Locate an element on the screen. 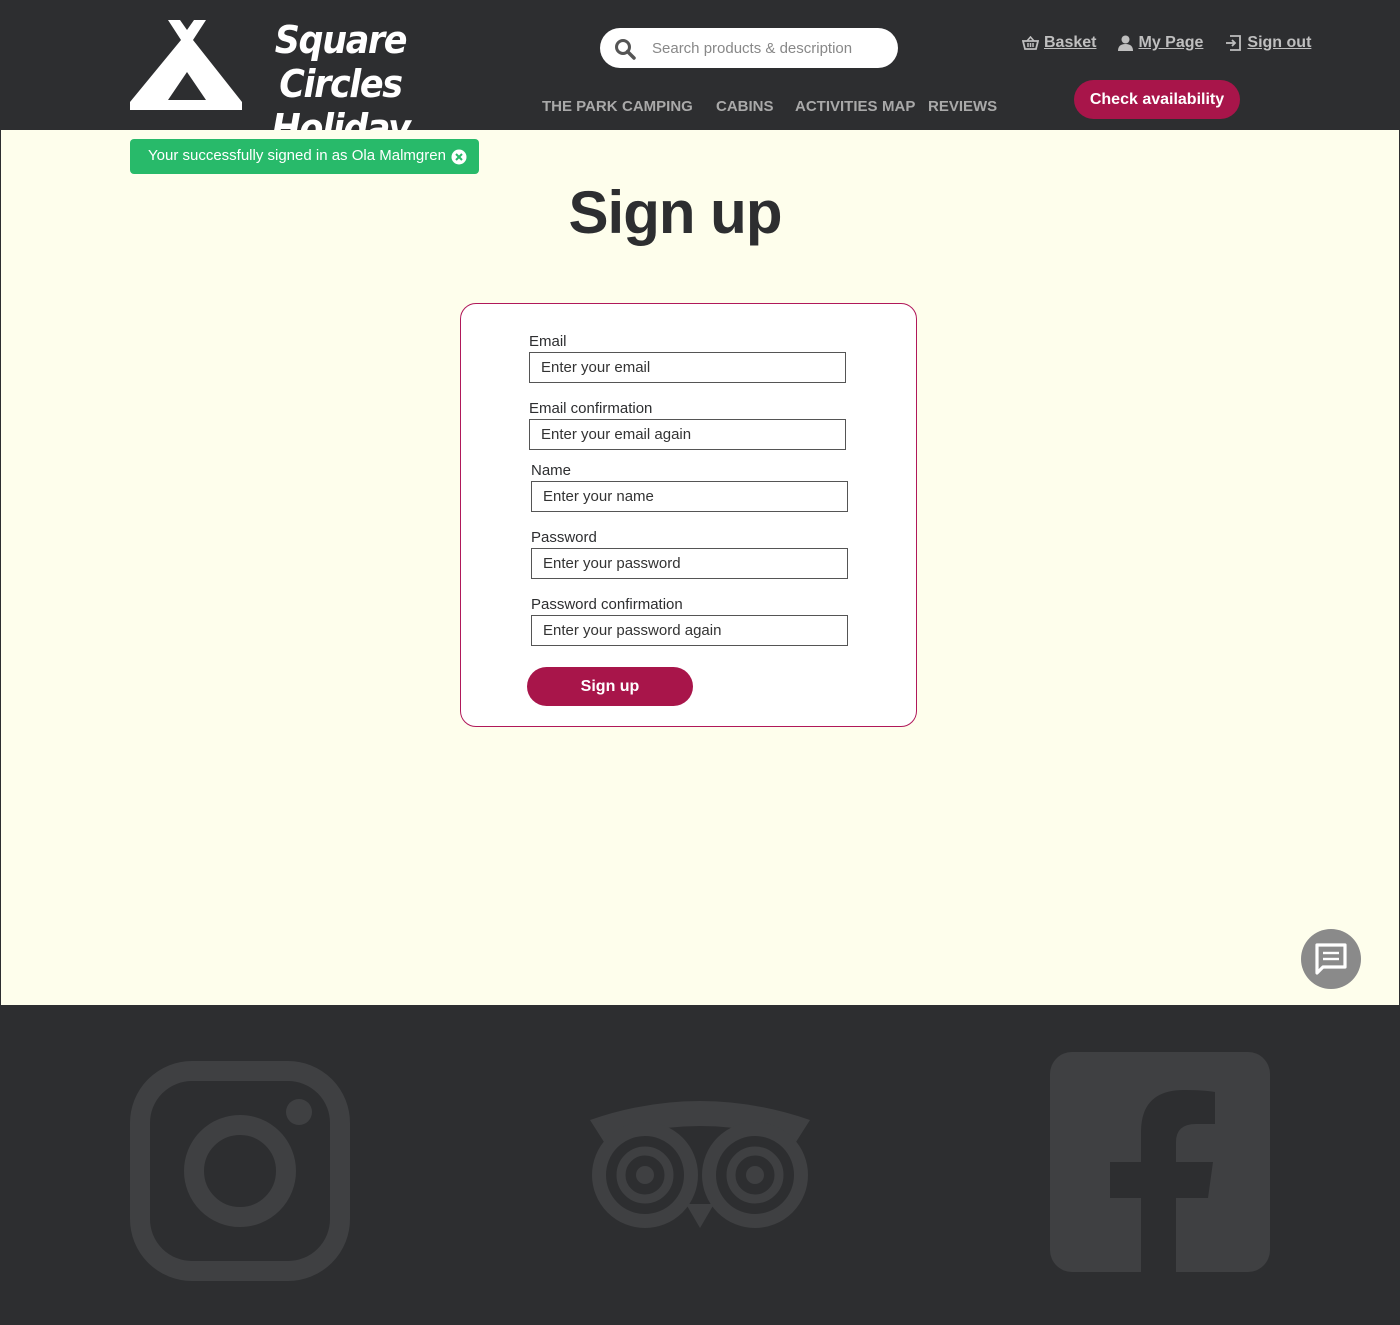 The image size is (1400, 1325). close-circle-icon is located at coordinates (459, 157).